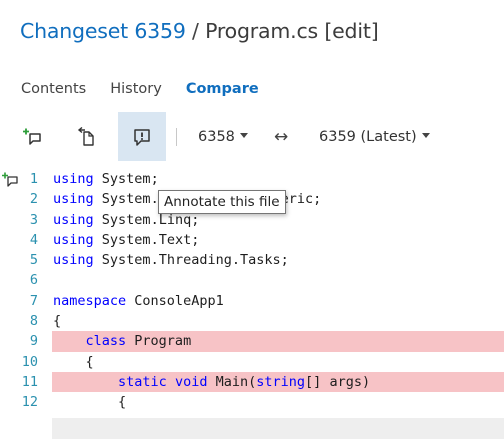 This screenshot has height=439, width=504. I want to click on changeset-link: Changeset 6359, so click(103, 31).